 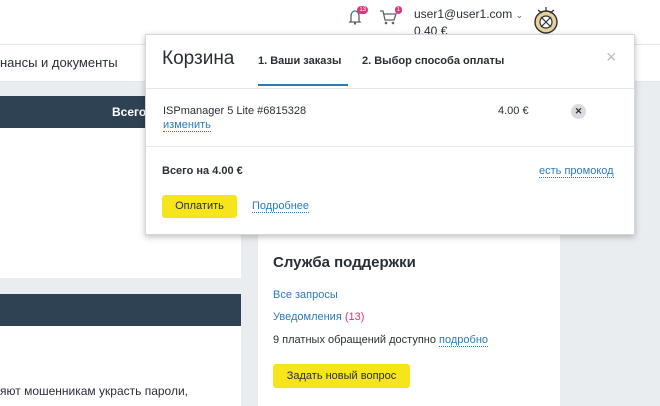 I want to click on ask-question-button: Задать новый вопрос, so click(x=341, y=376).